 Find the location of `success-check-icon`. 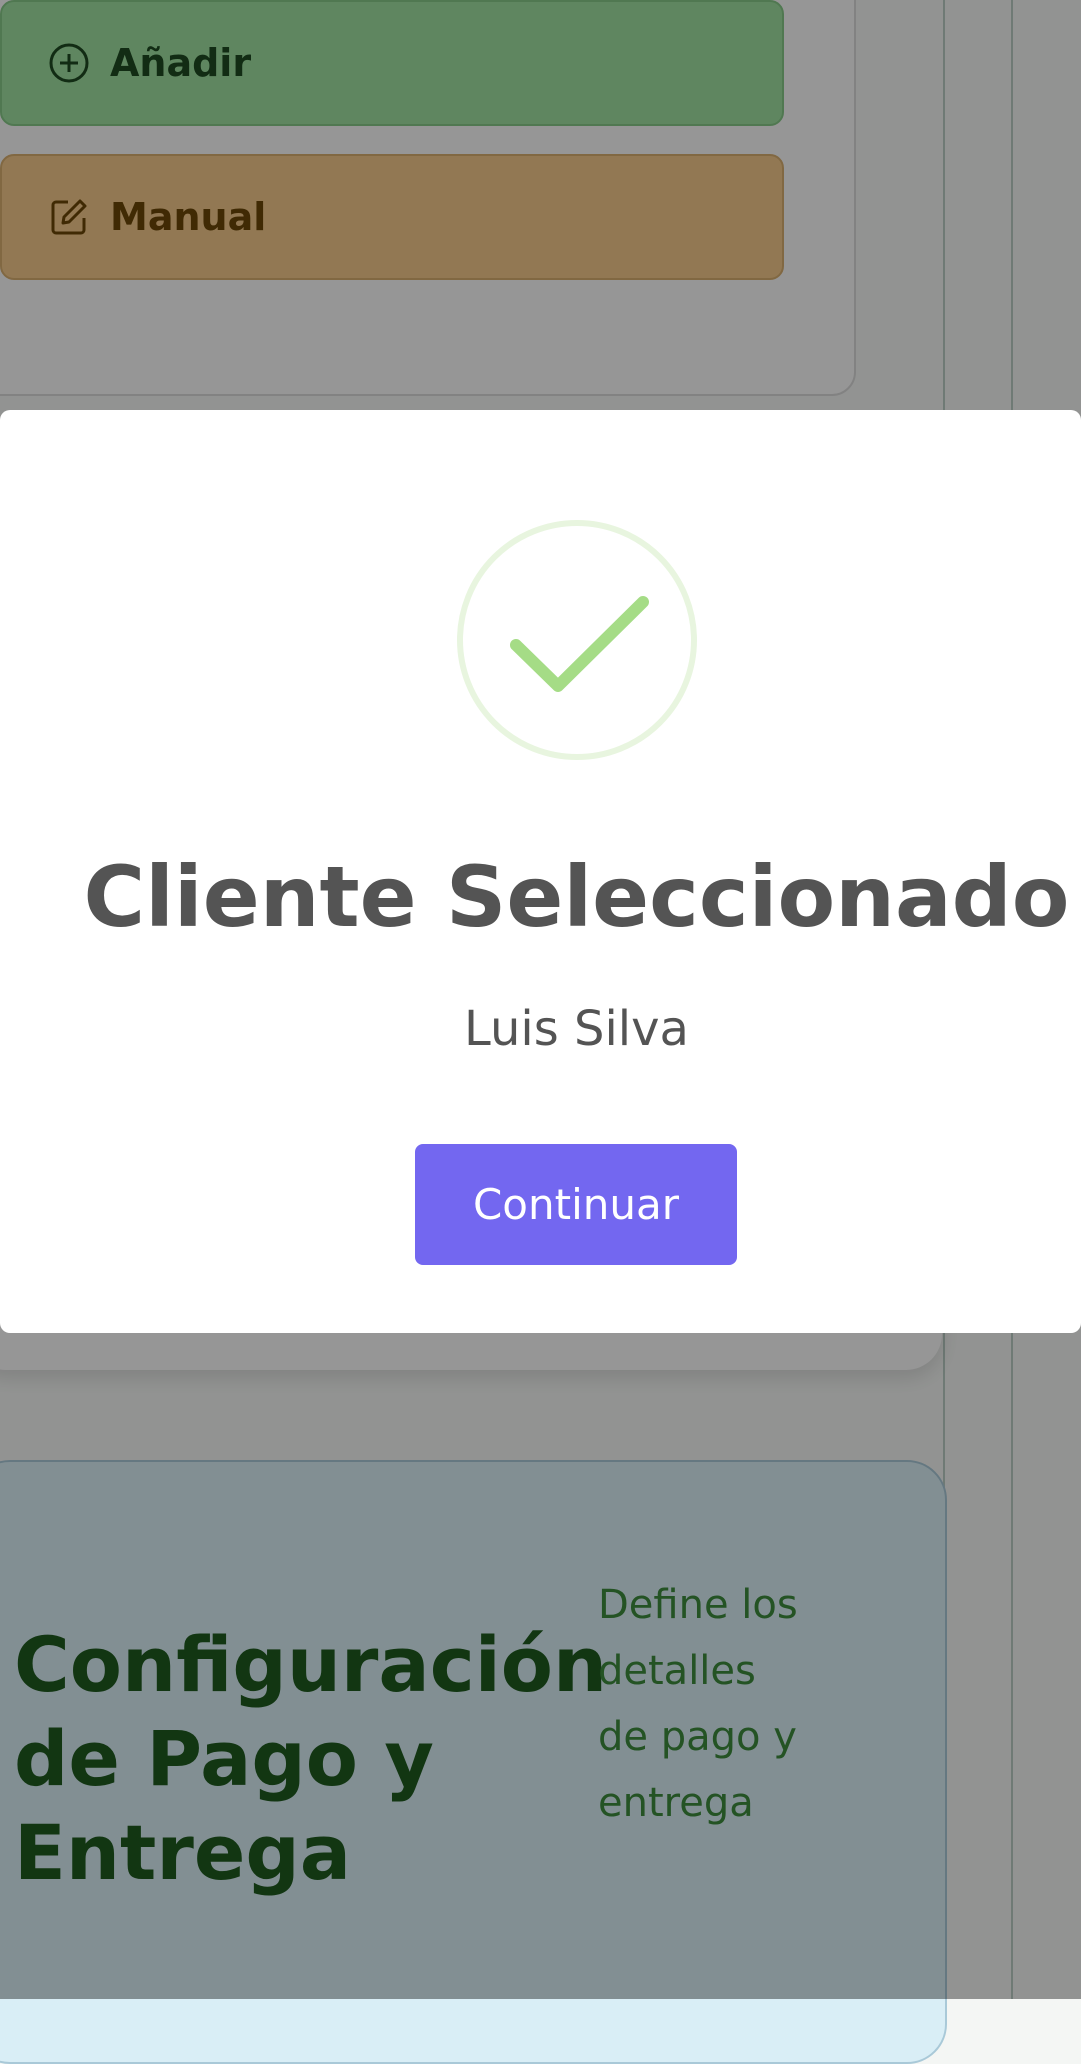

success-check-icon is located at coordinates (577, 640).